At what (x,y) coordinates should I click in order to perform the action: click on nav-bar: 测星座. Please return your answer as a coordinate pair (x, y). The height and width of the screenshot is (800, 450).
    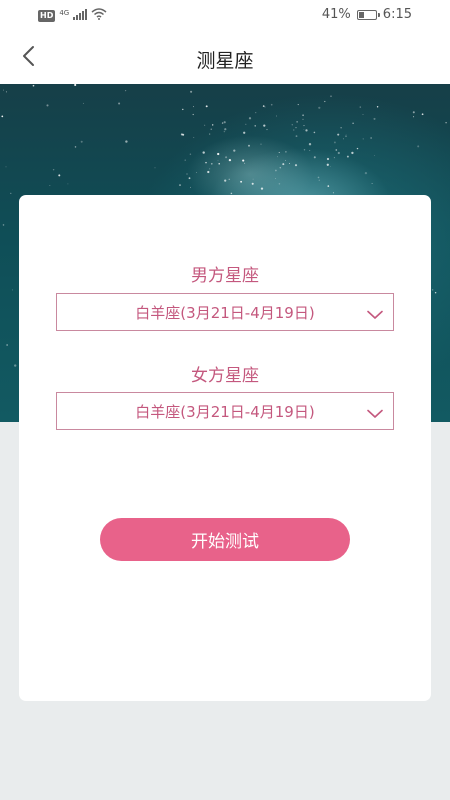
    Looking at the image, I should click on (225, 58).